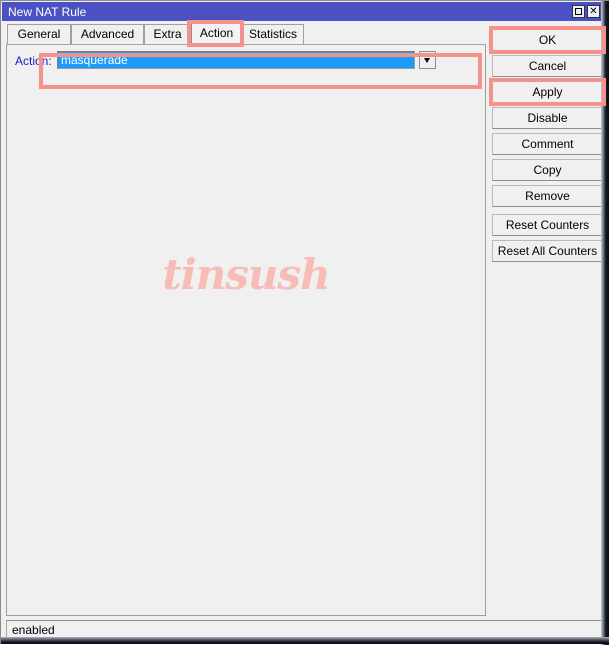 The height and width of the screenshot is (645, 609). What do you see at coordinates (47, 12) in the screenshot?
I see `window-title: New NAT Rule` at bounding box center [47, 12].